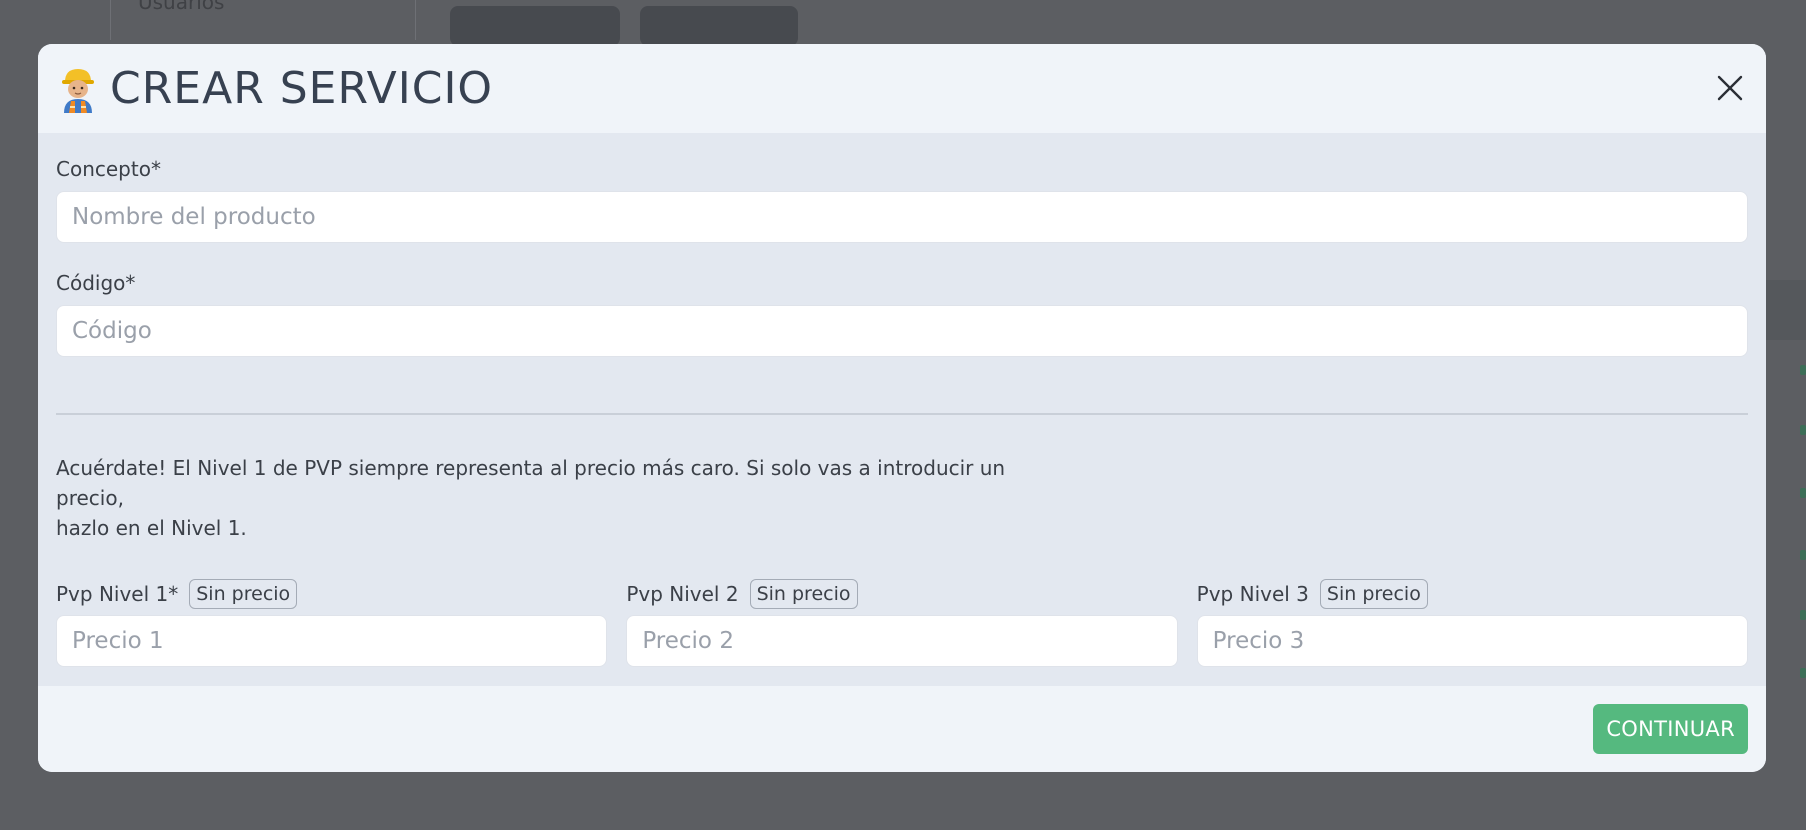 The width and height of the screenshot is (1806, 830). Describe the element at coordinates (1252, 594) in the screenshot. I see `price-level-3-label: Pvp Nivel 3` at that location.